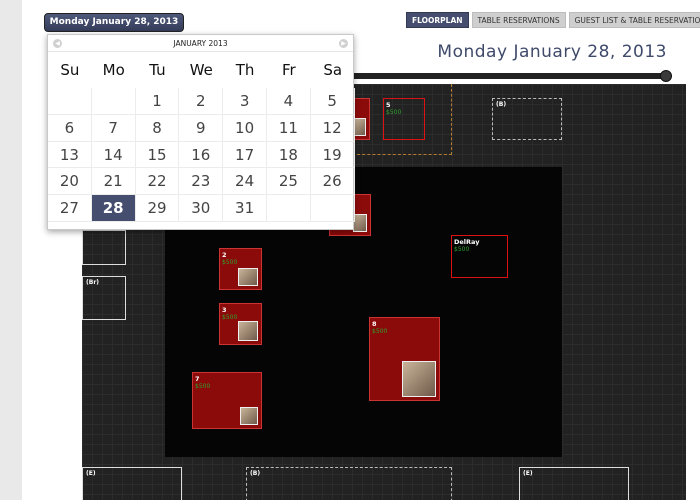 The width and height of the screenshot is (700, 500). Describe the element at coordinates (288, 182) in the screenshot. I see `calendar-day: 25` at that location.